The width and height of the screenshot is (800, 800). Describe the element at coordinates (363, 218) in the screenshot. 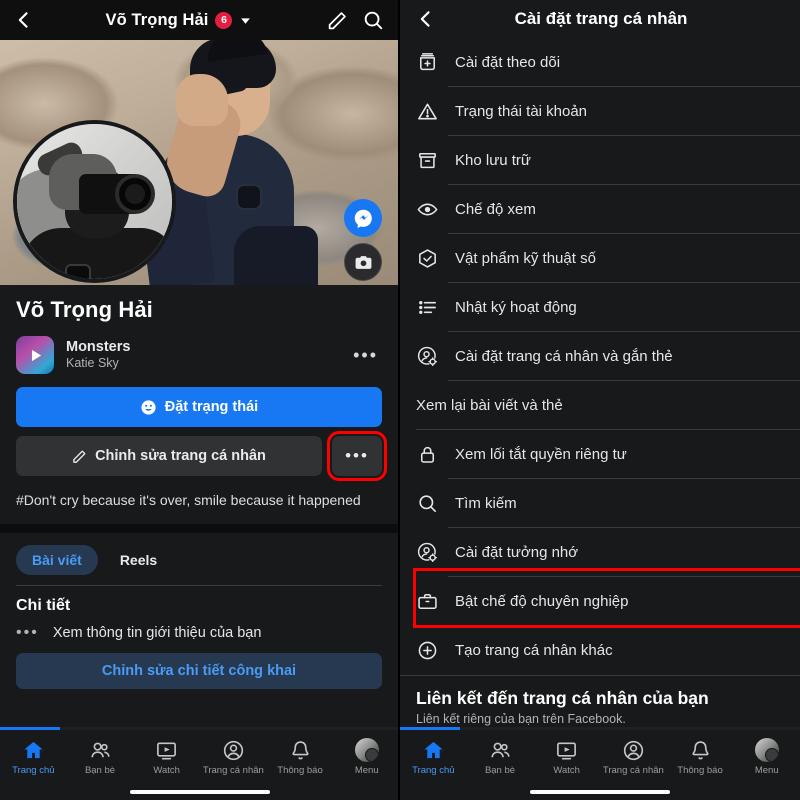

I see `messenger-button` at that location.